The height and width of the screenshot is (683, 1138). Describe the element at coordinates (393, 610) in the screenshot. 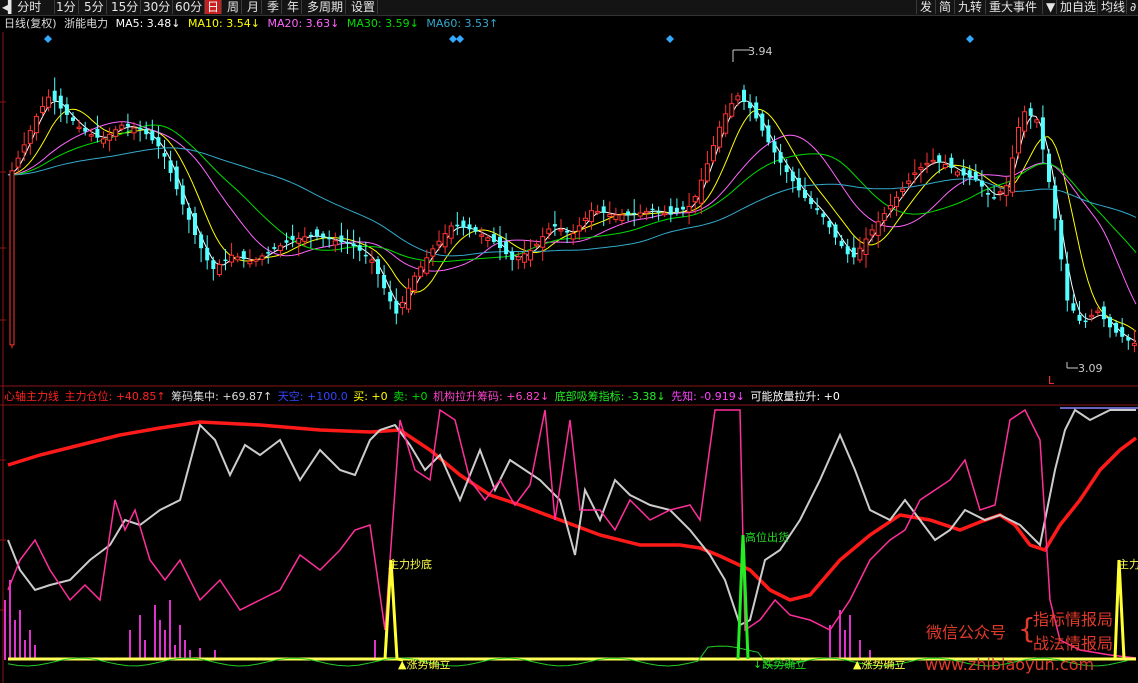

I see `main-bottom-spike` at that location.